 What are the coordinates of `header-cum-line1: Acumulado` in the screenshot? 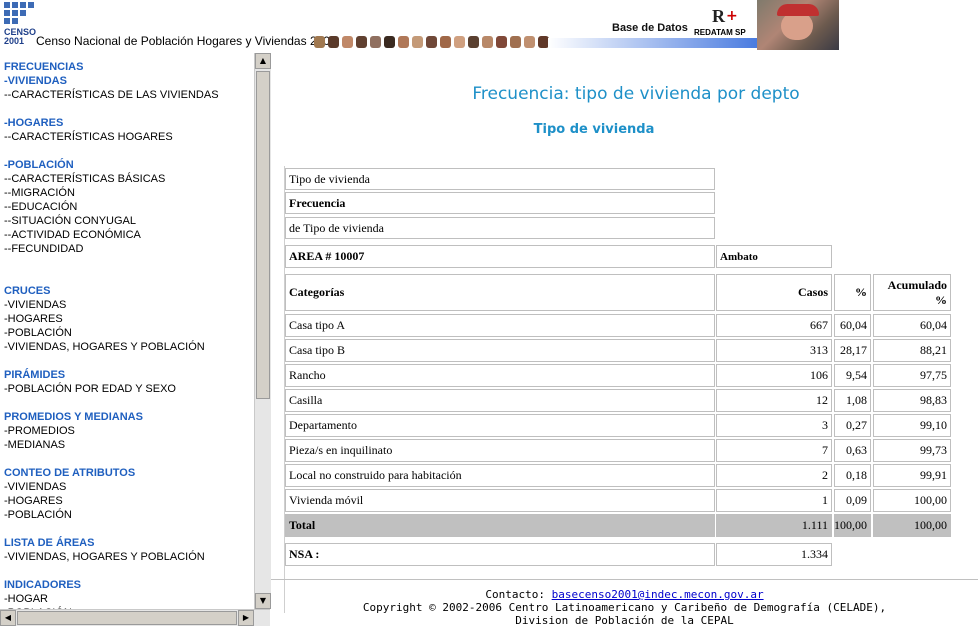 It's located at (917, 284).